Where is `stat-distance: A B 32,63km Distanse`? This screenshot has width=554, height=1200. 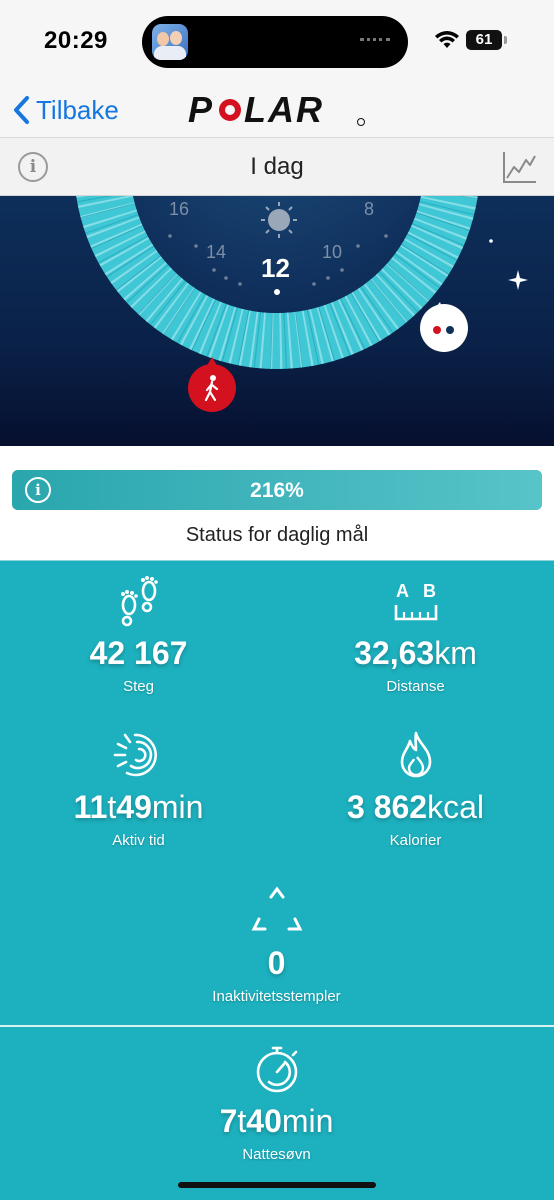
stat-distance: A B 32,63km Distanse is located at coordinates (415, 635).